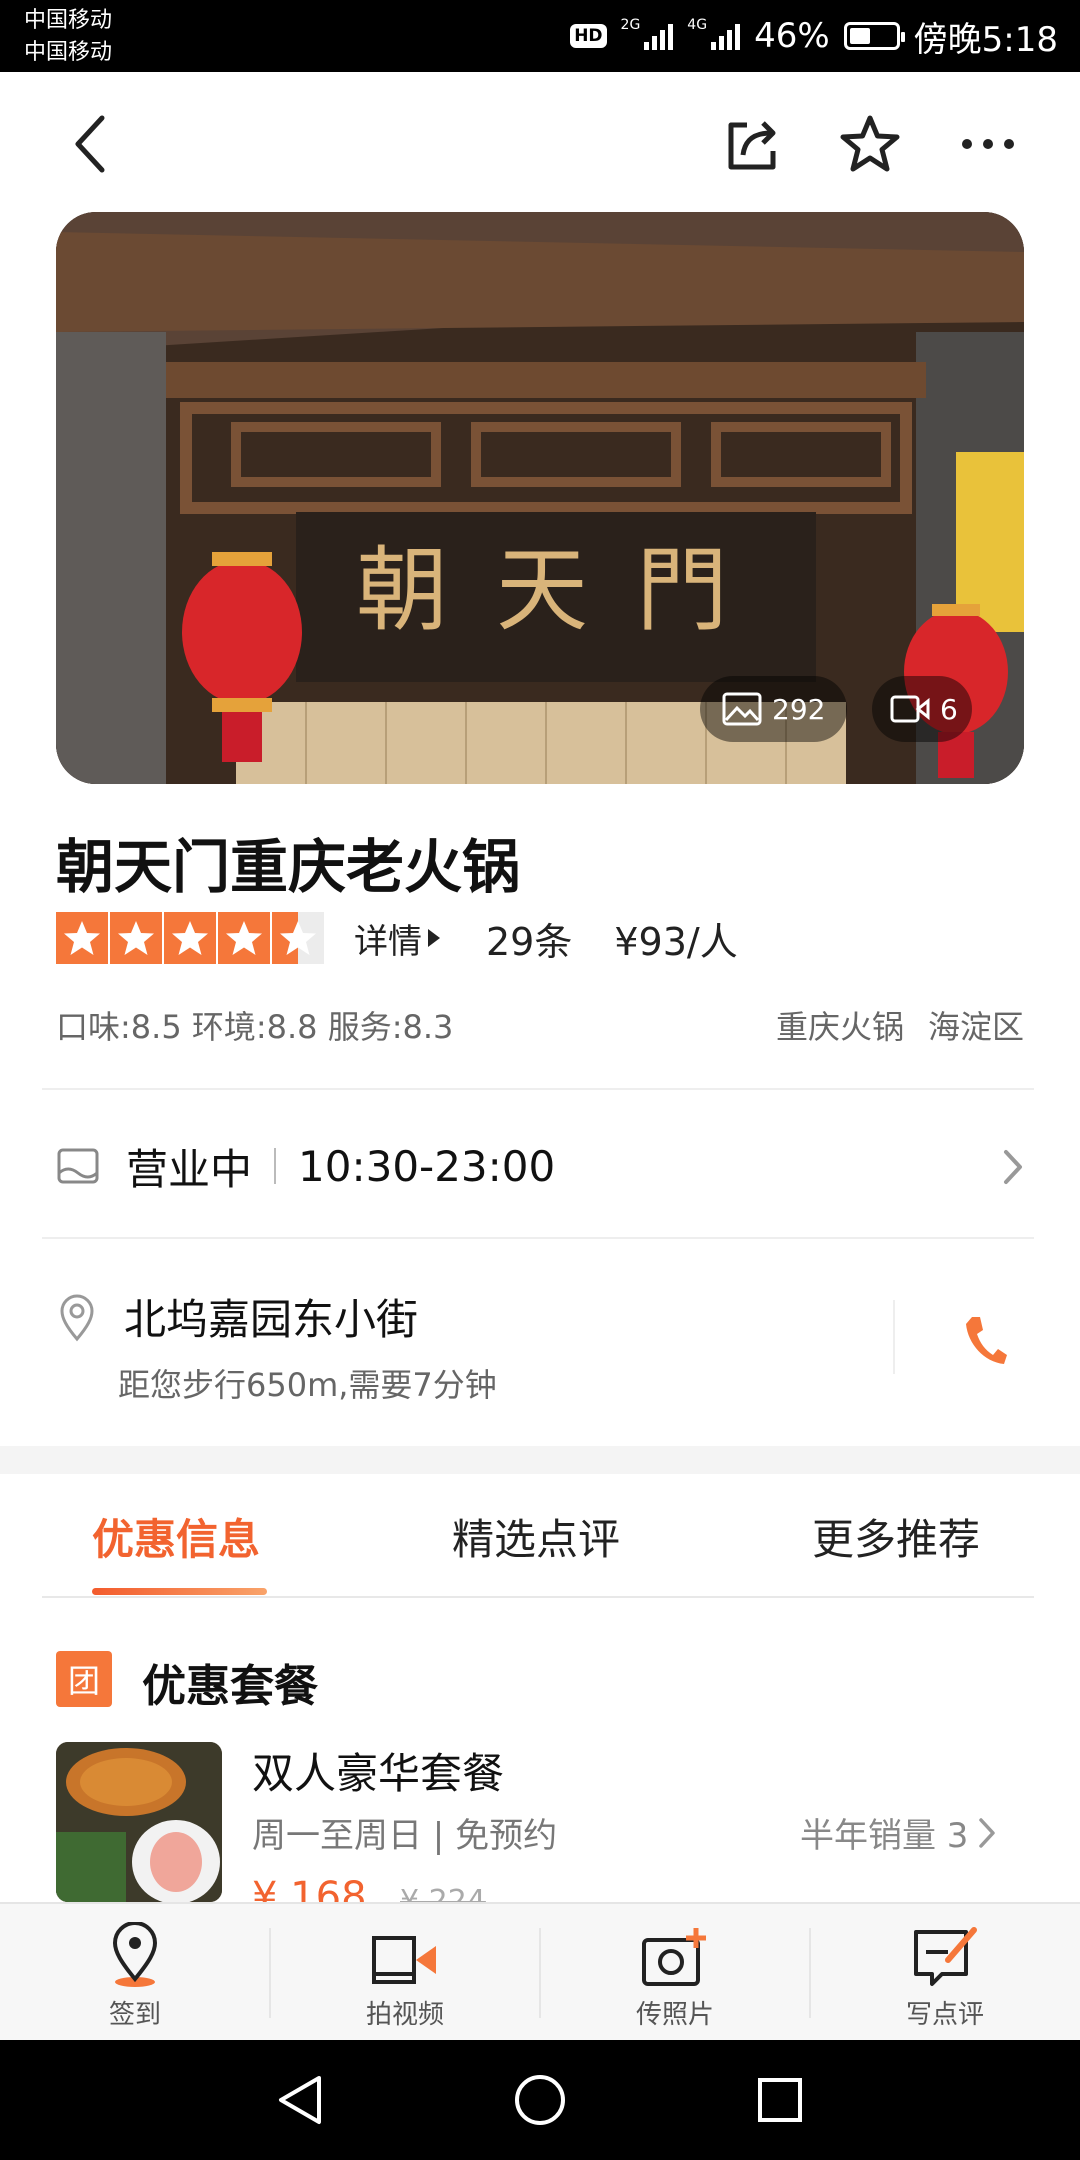  I want to click on image-icon, so click(742, 709).